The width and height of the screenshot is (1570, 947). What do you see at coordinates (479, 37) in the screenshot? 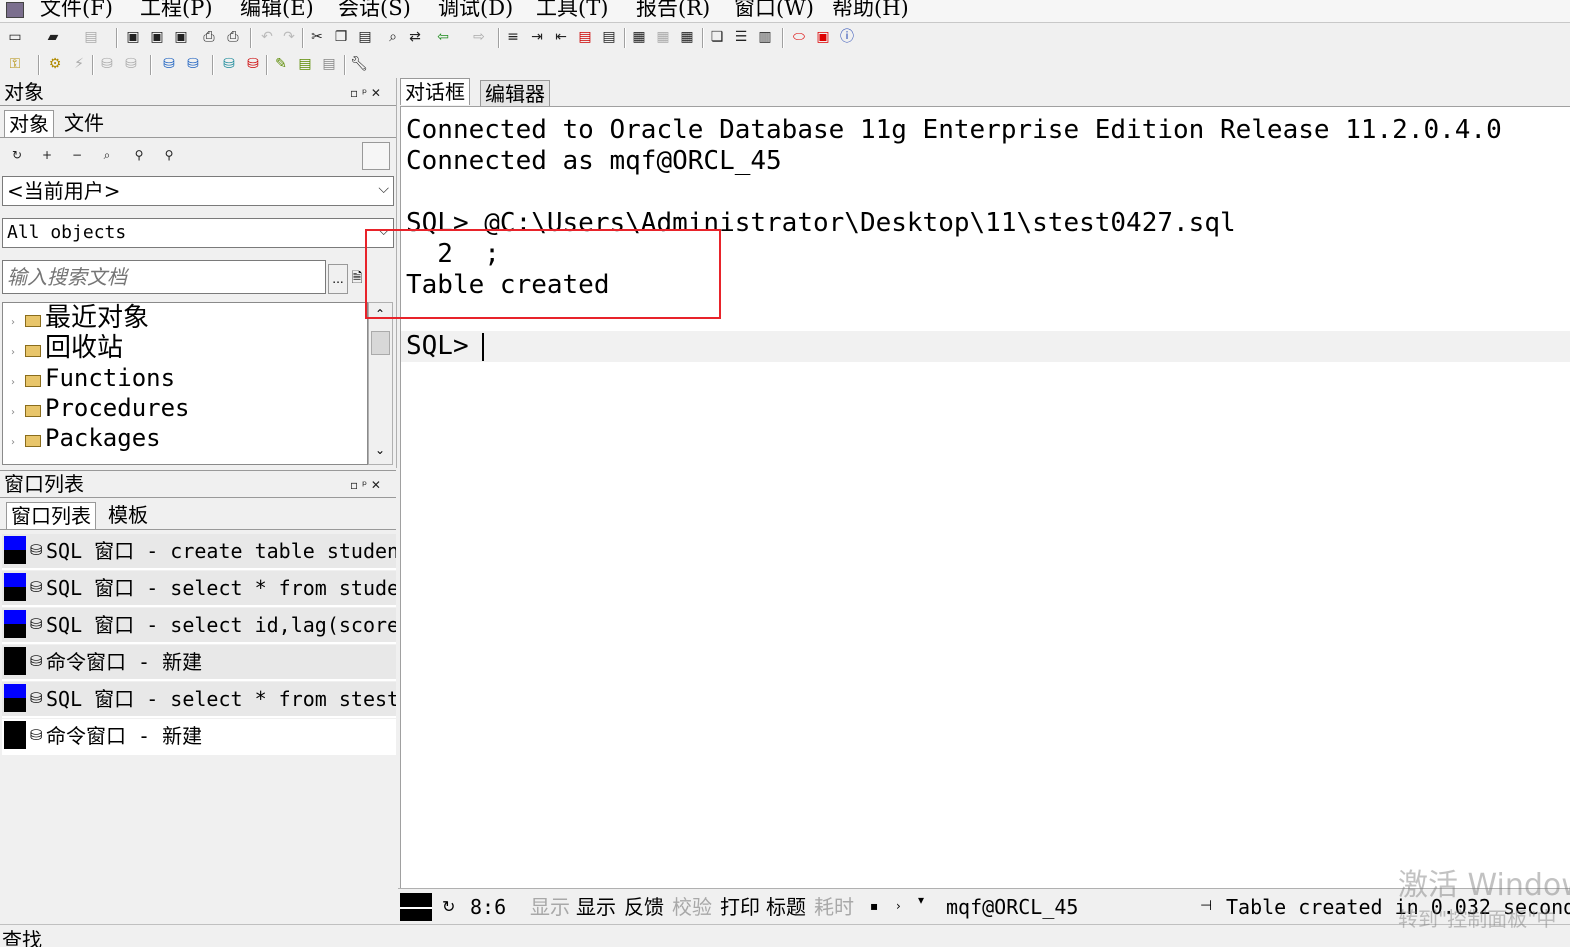
I see `goto-next-icon: ⇨` at bounding box center [479, 37].